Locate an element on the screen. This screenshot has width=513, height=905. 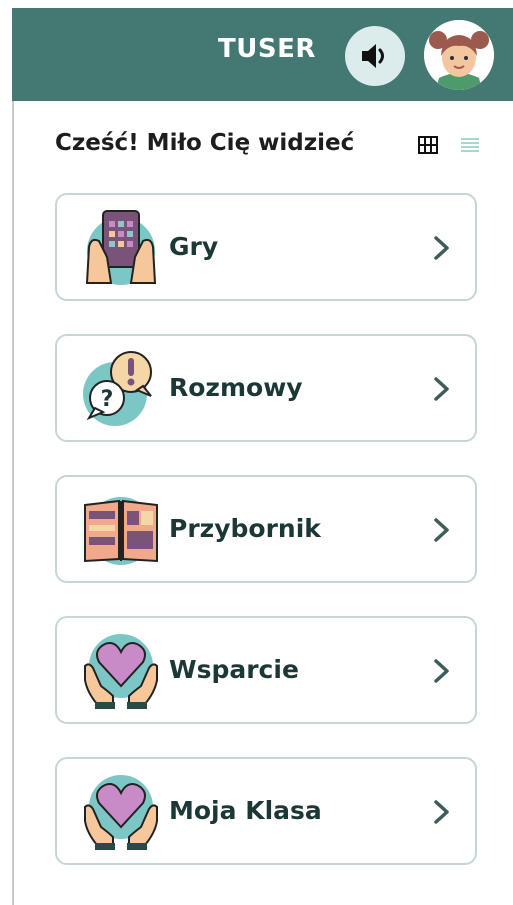
speaker-icon is located at coordinates (373, 56).